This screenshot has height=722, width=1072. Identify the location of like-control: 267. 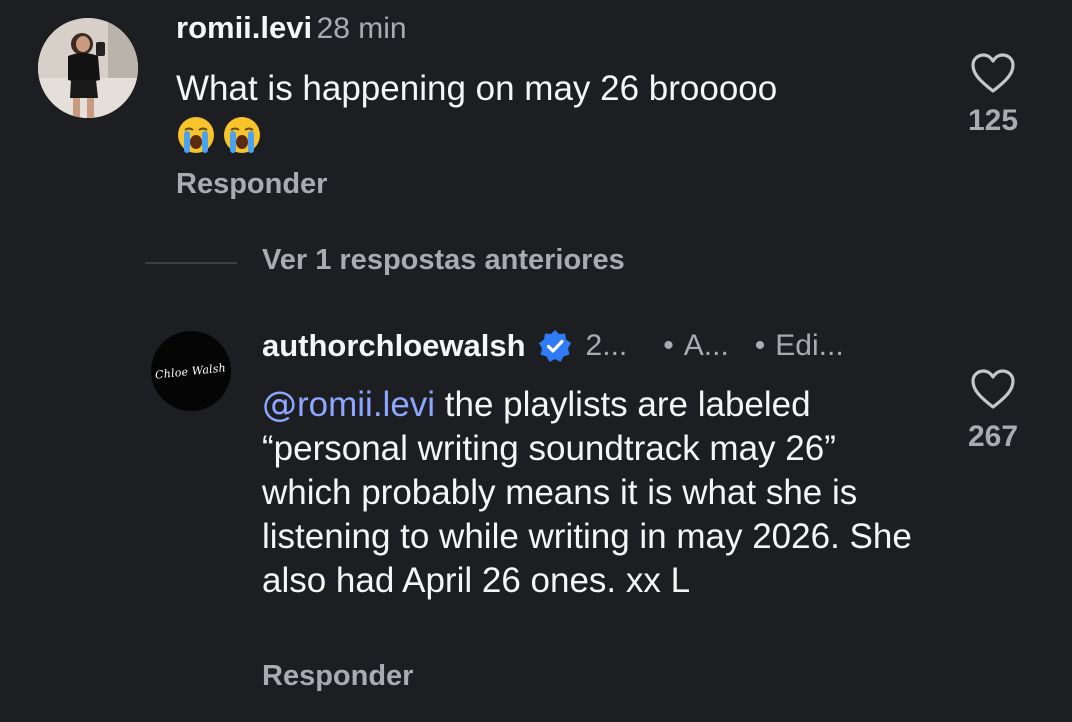
(993, 411).